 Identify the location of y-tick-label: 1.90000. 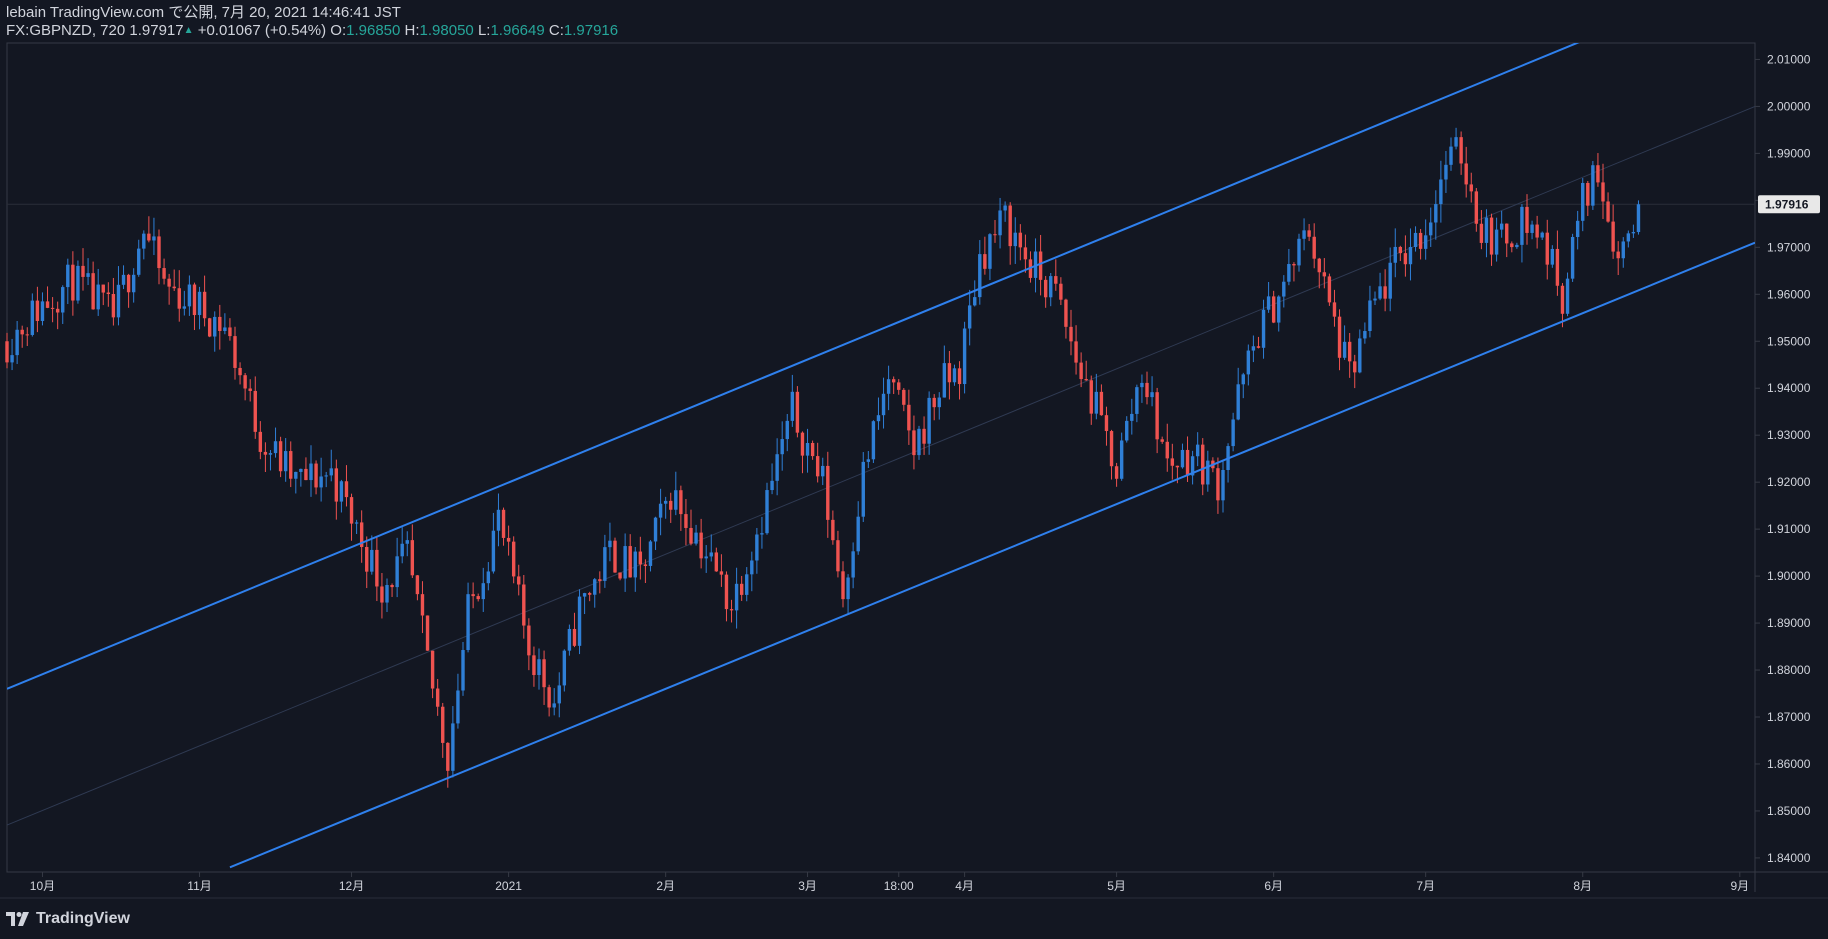
(1789, 576).